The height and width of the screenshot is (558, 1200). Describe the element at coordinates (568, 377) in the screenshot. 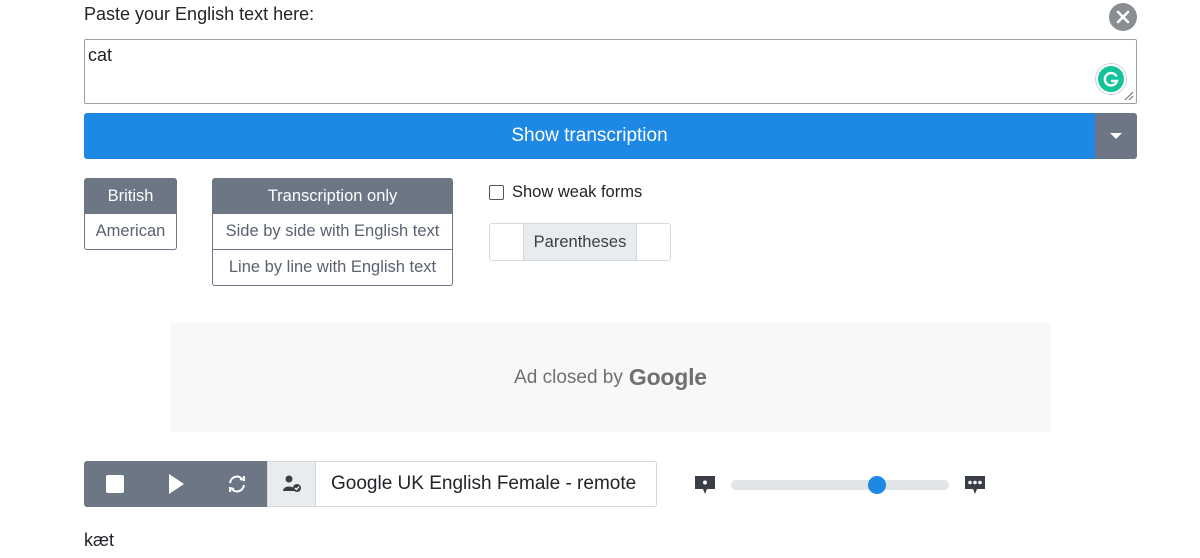

I see `ad-closed-text: Ad closed by` at that location.